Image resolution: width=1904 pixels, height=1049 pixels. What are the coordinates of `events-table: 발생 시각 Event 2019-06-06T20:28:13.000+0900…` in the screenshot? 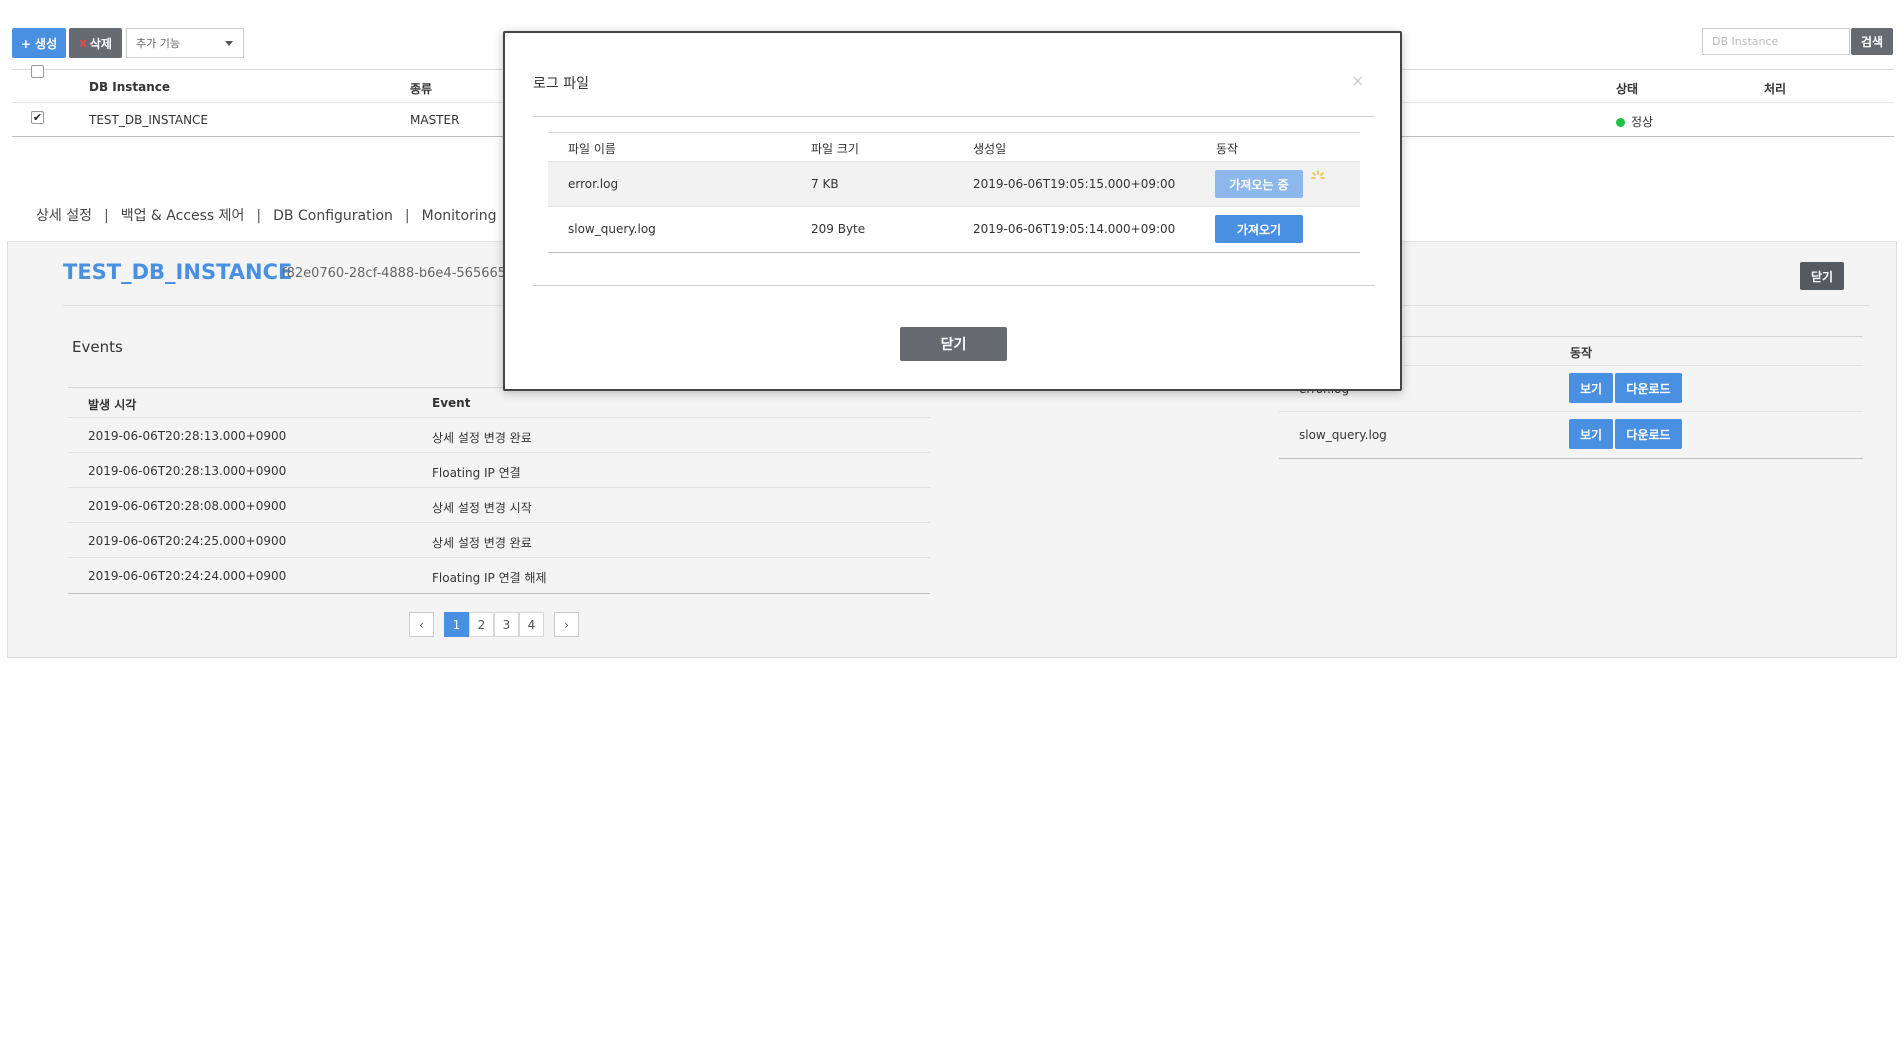 It's located at (499, 490).